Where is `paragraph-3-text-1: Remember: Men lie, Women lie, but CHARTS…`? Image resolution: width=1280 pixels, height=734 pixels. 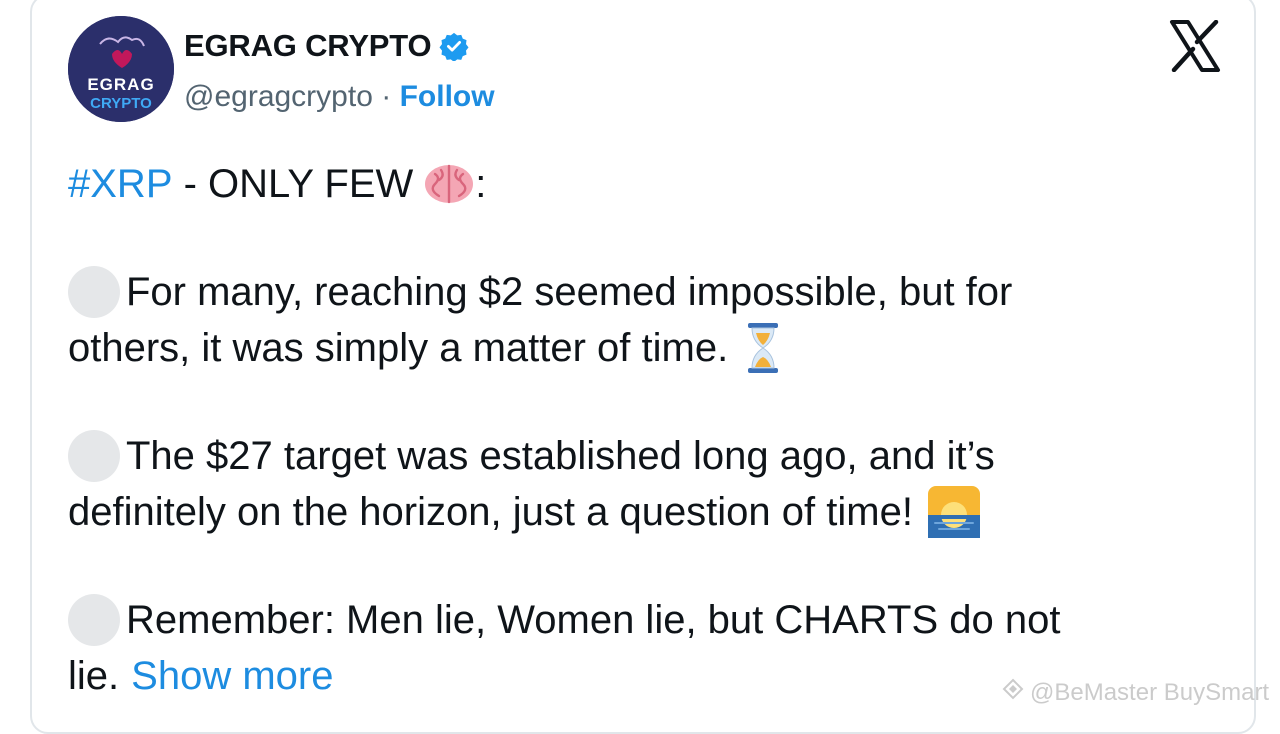 paragraph-3-text-1: Remember: Men lie, Women lie, but CHARTS… is located at coordinates (593, 620).